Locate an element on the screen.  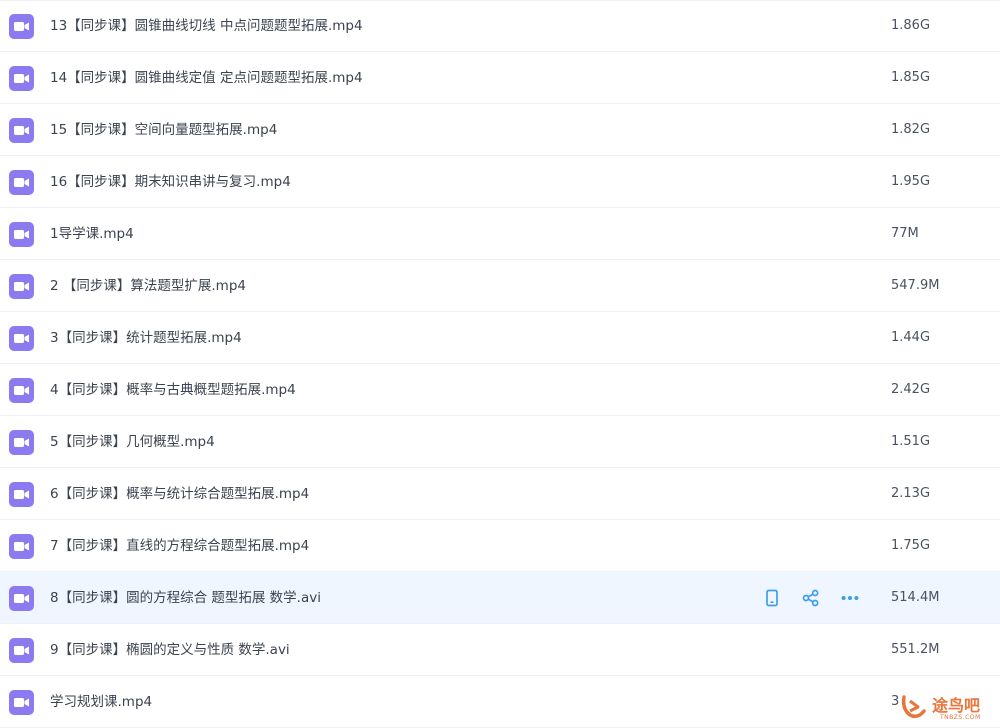
file-size: 1.82G is located at coordinates (911, 129).